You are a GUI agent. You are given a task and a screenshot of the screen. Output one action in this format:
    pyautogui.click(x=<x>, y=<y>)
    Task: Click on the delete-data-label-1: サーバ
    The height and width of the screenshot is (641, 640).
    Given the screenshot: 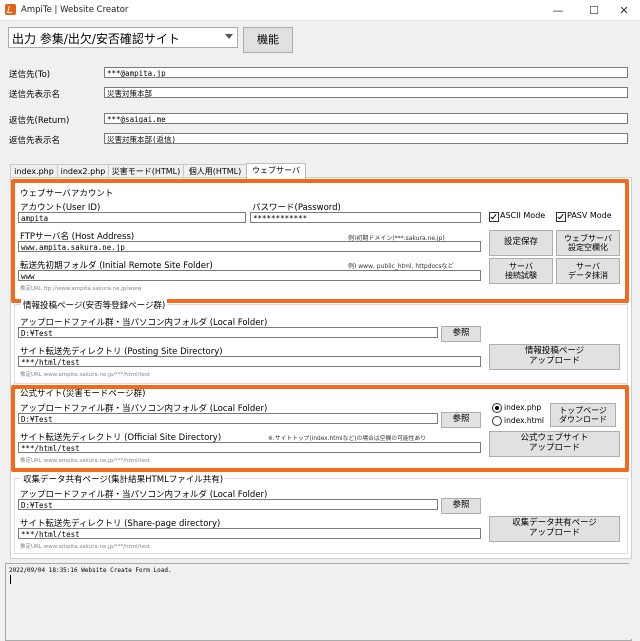 What is the action you would take?
    pyautogui.click(x=588, y=266)
    